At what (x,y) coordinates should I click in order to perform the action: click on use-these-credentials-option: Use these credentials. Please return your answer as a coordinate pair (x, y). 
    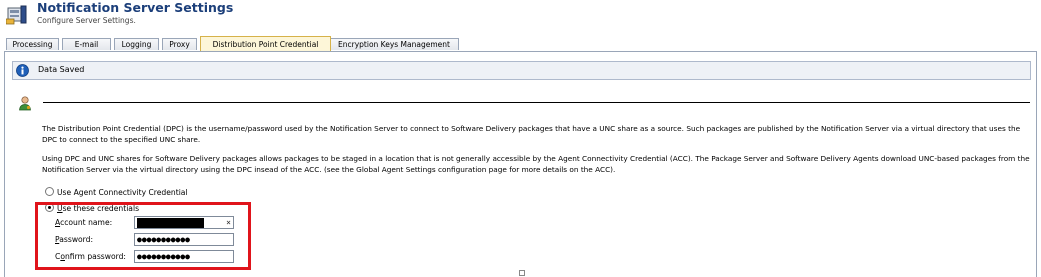
    Looking at the image, I should click on (92, 208).